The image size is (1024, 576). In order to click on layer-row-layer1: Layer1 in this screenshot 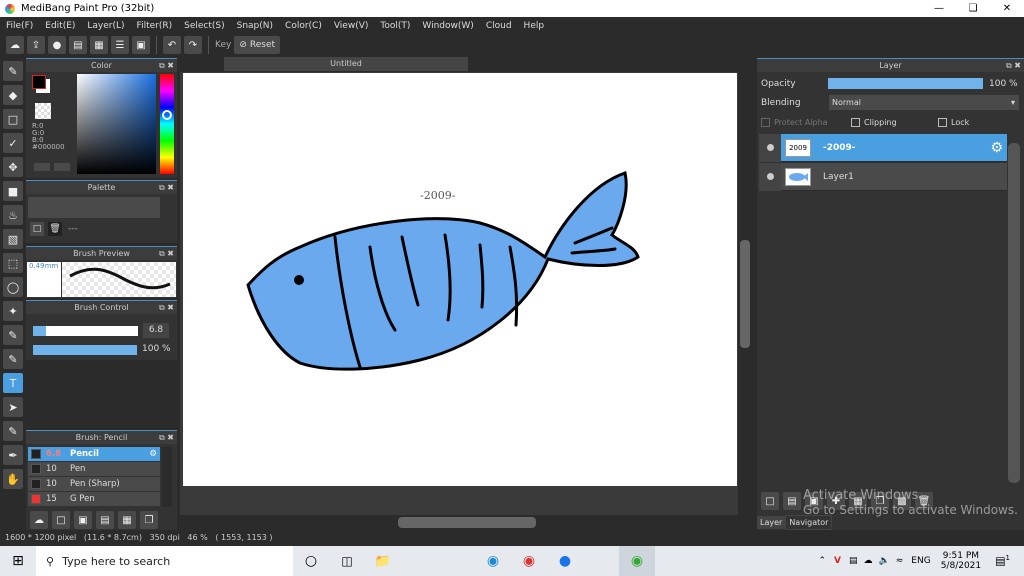, I will do `click(883, 176)`.